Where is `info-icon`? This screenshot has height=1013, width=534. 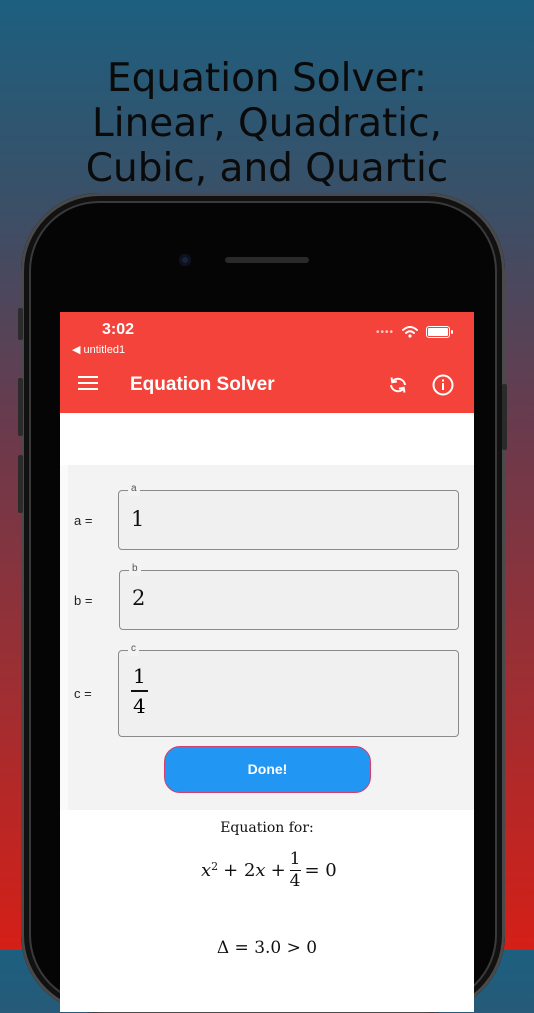
info-icon is located at coordinates (443, 385).